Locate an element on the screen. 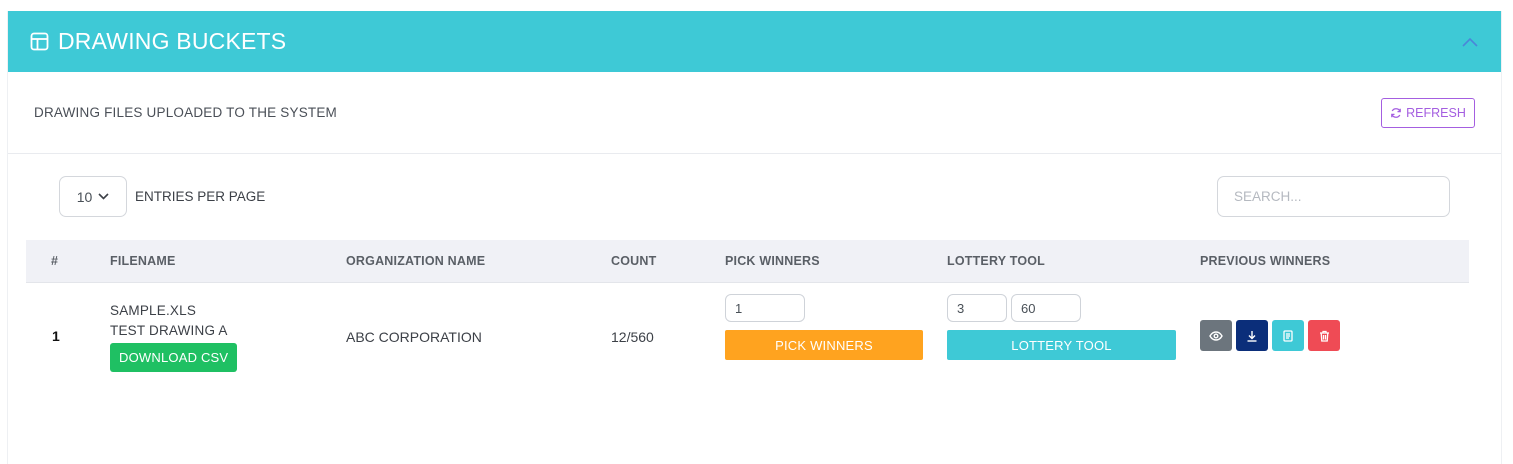 The width and height of the screenshot is (1513, 464). column-header-organization: ORGANIZATION NAME is located at coordinates (416, 261).